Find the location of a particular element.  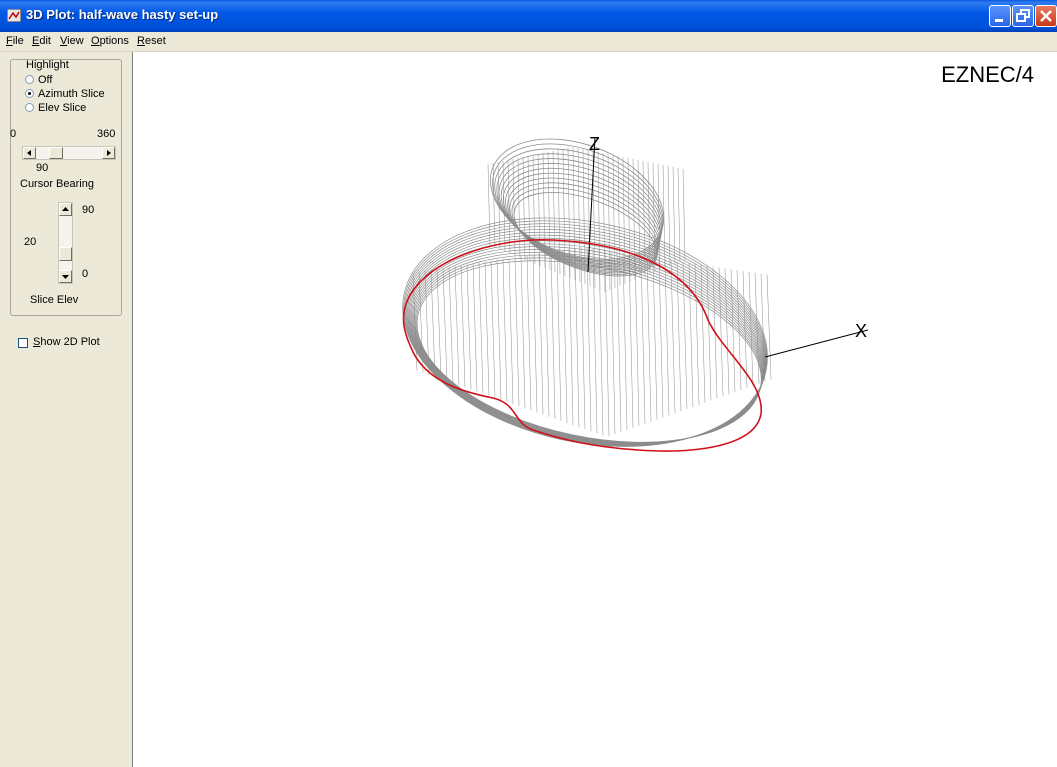

minimize-icon is located at coordinates (999, 20).